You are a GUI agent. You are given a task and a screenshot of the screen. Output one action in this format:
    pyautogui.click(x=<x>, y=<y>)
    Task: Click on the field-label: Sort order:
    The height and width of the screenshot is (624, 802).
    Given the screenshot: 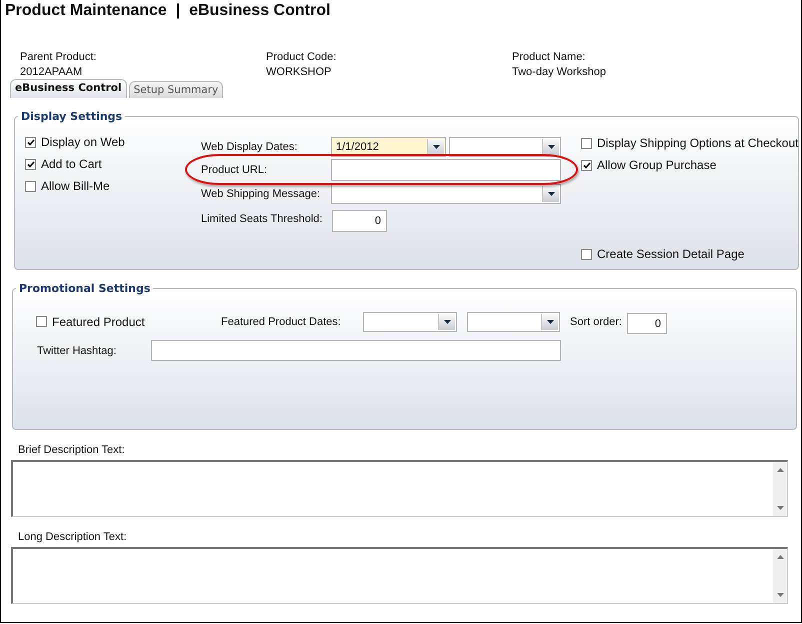 What is the action you would take?
    pyautogui.click(x=596, y=322)
    